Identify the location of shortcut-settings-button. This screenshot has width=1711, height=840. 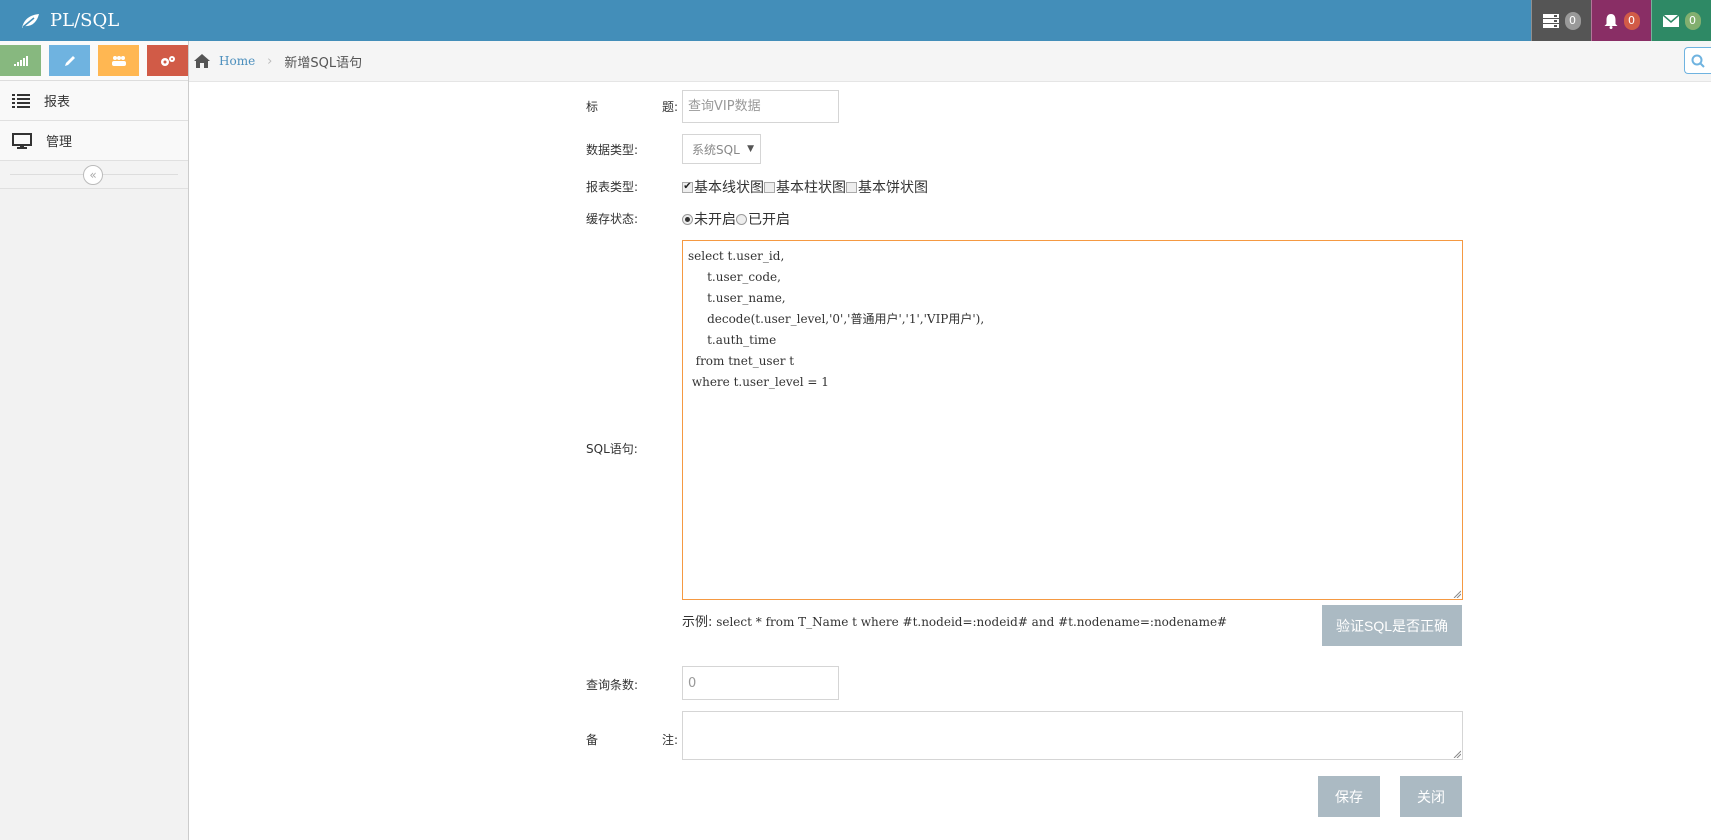
(167, 60).